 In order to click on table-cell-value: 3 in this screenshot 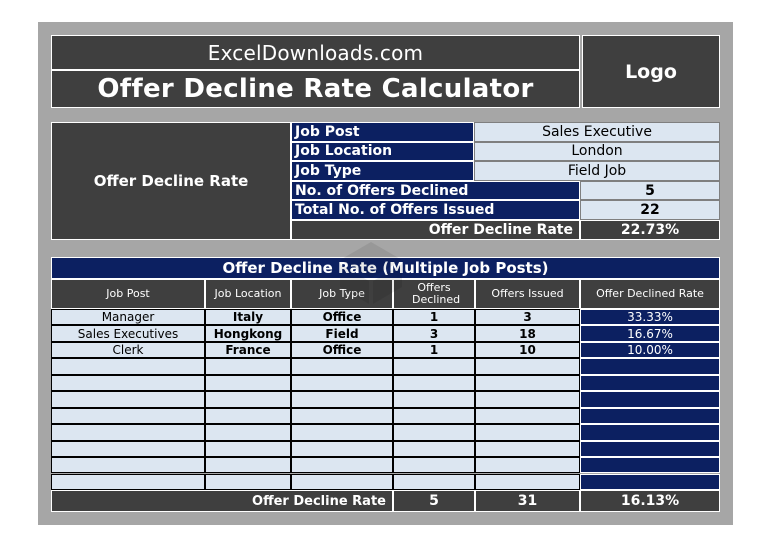, I will do `click(527, 317)`.